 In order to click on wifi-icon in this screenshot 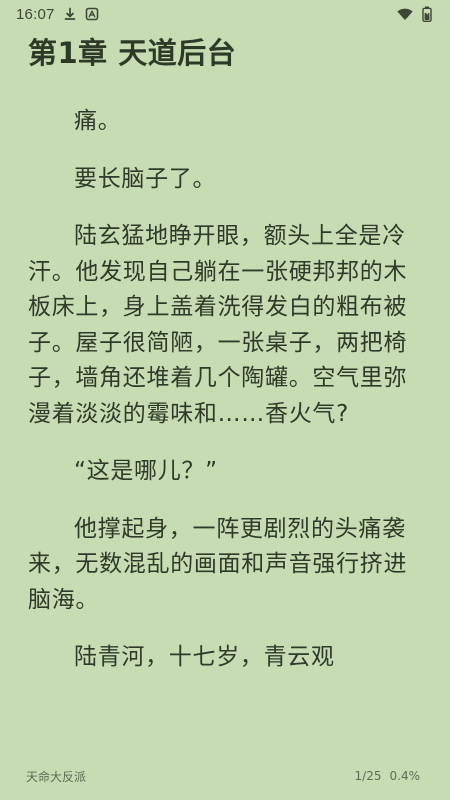, I will do `click(405, 14)`.